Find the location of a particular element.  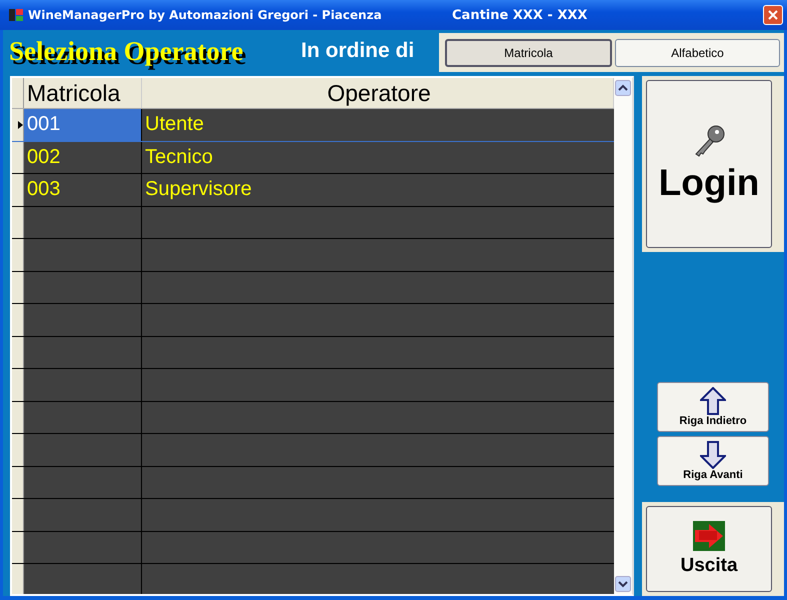

login-button: Login is located at coordinates (709, 164).